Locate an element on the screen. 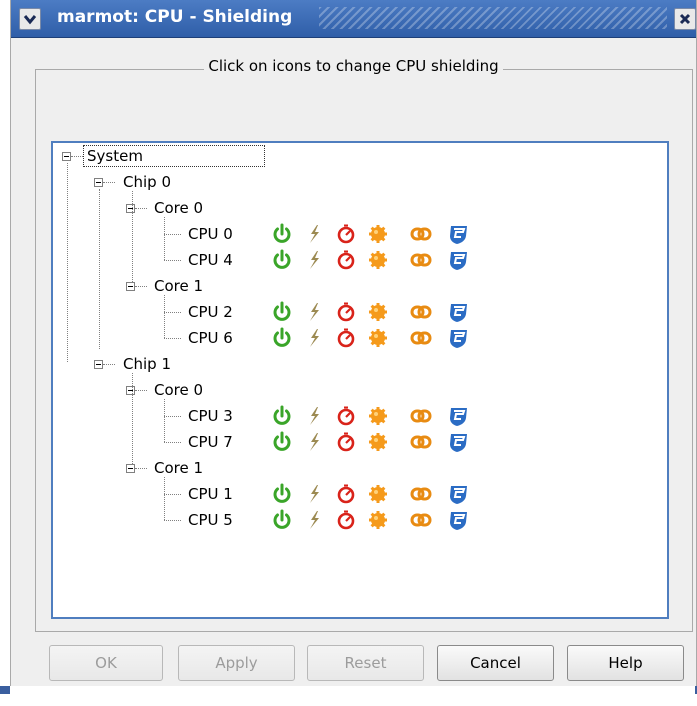 This screenshot has height=706, width=697. title-bar-pattern is located at coordinates (493, 18).